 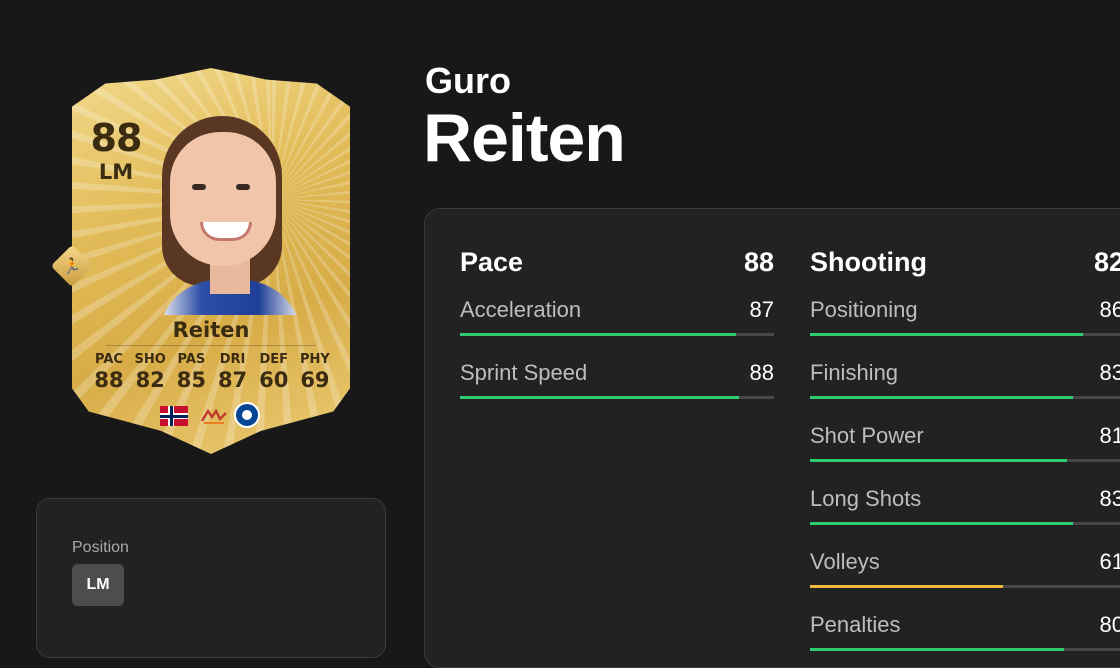 What do you see at coordinates (965, 434) in the screenshot?
I see `stat-row: Shot Power 81` at bounding box center [965, 434].